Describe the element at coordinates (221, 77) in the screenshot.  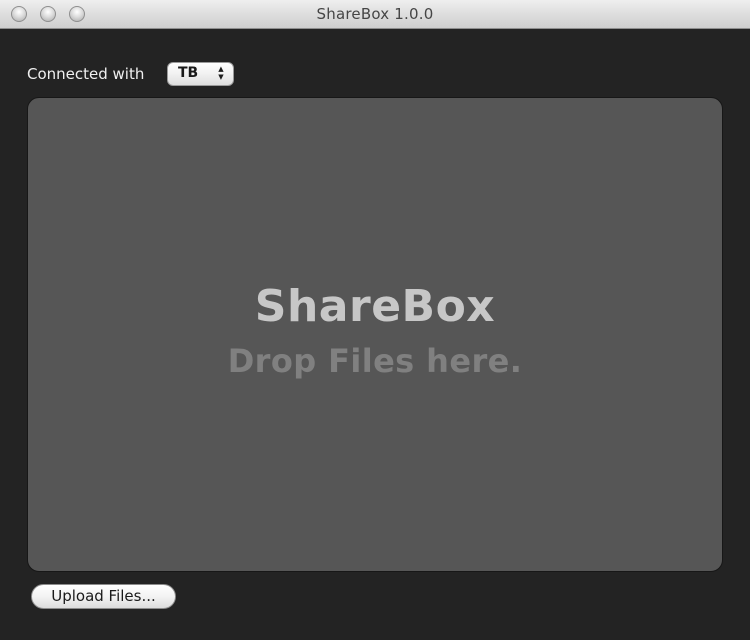
I see `arrow-down-icon: ▼` at that location.